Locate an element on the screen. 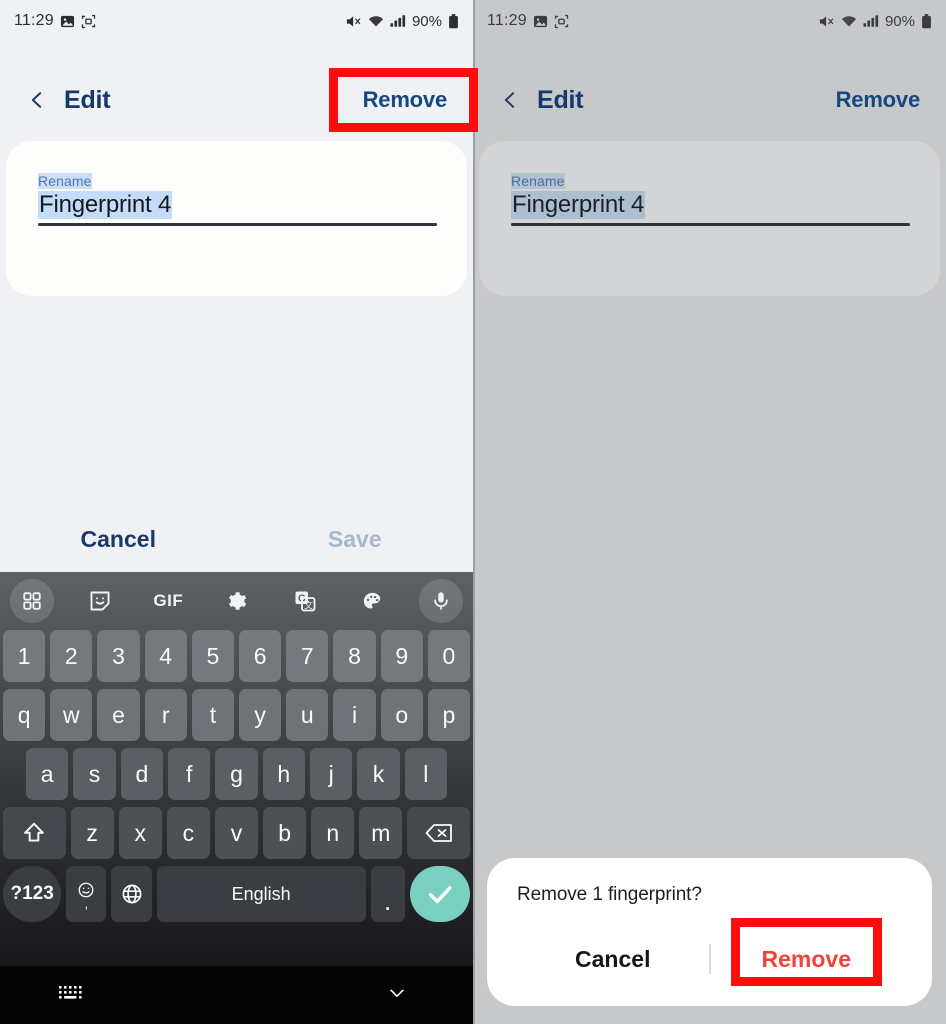 This screenshot has height=1024, width=946. key-4: 4 is located at coordinates (165, 656).